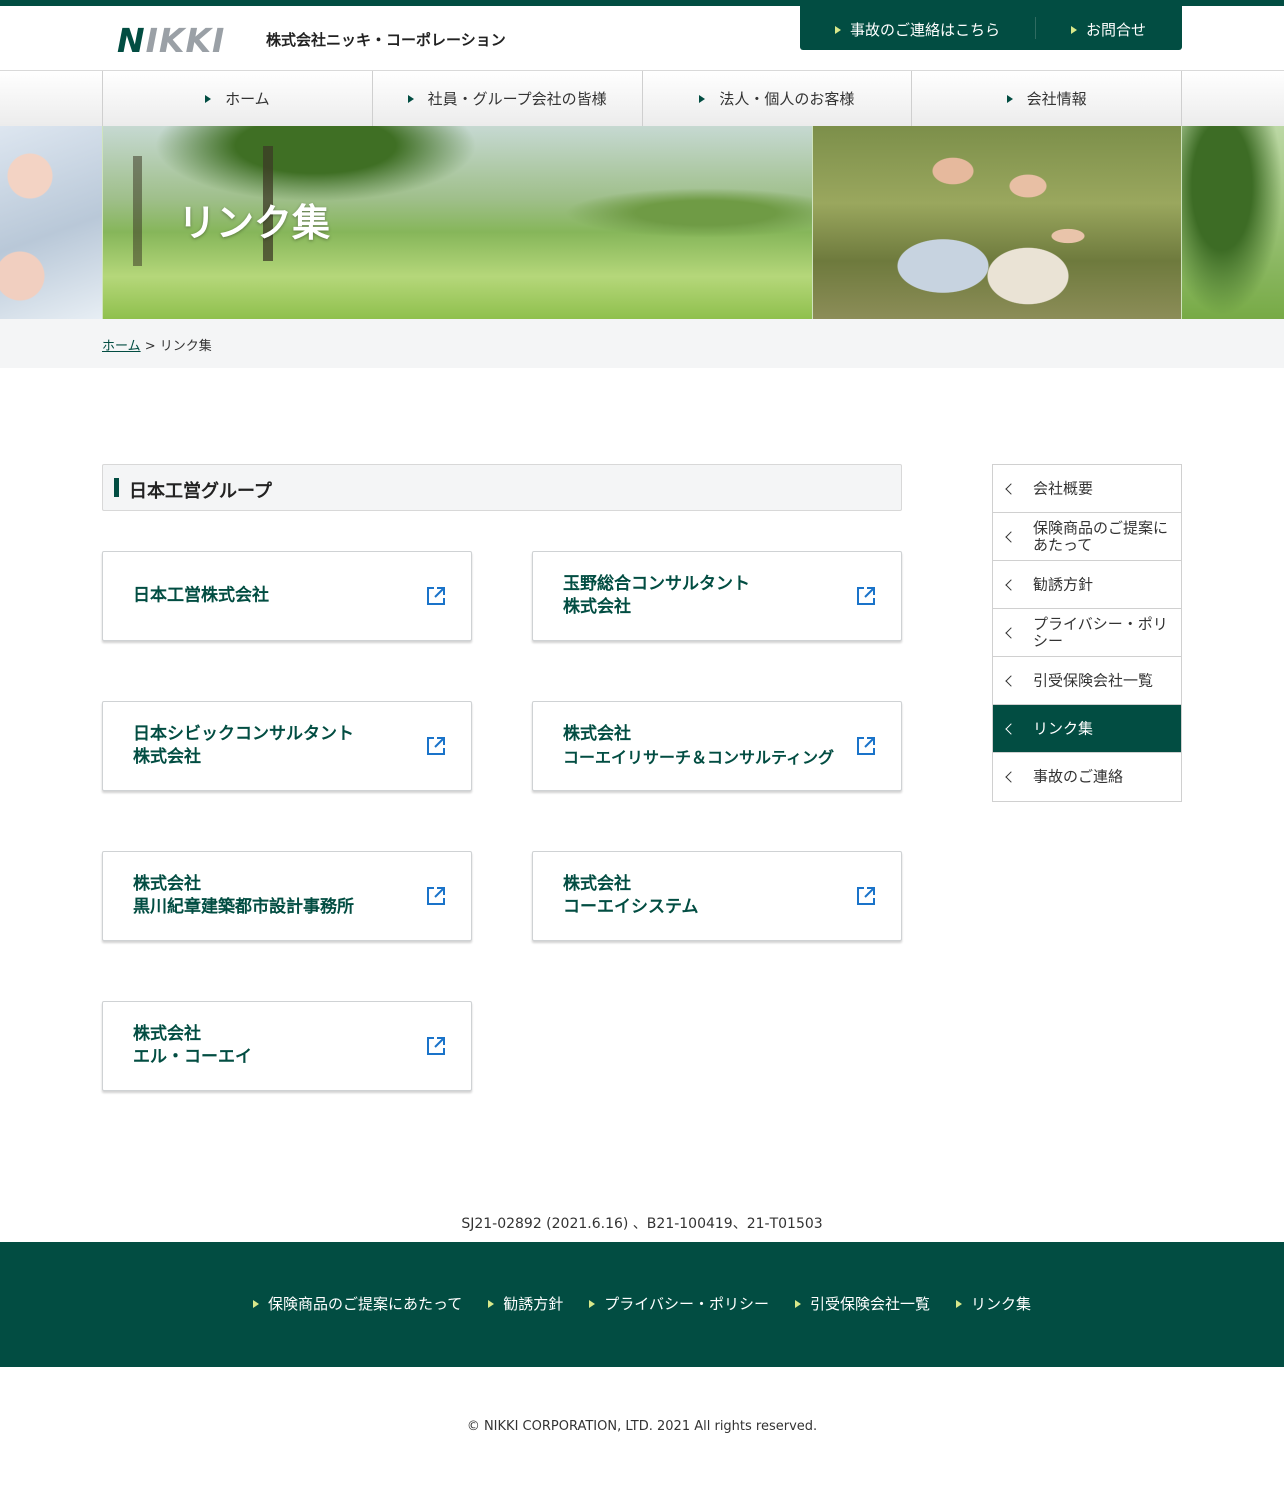  Describe the element at coordinates (642, 222) in the screenshot. I see `hero-banner: リンク集` at that location.